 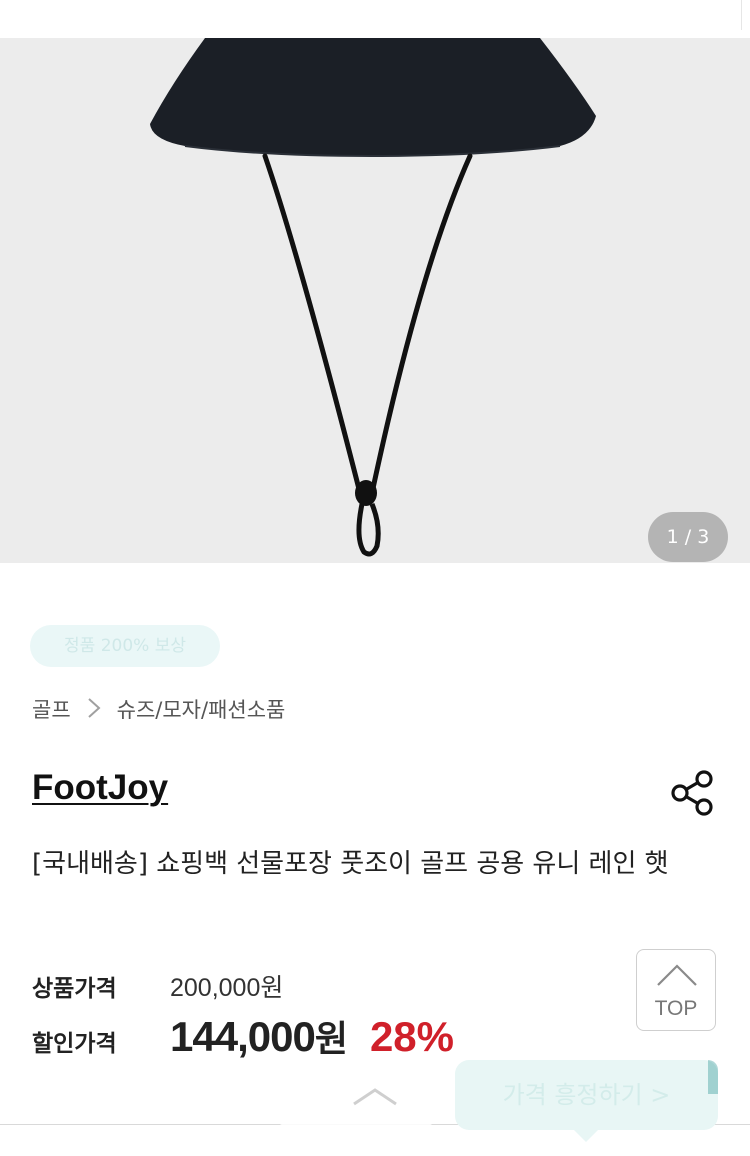 I want to click on sale-price-row: 할인가격 144,000 원 28%, so click(x=243, y=1036).